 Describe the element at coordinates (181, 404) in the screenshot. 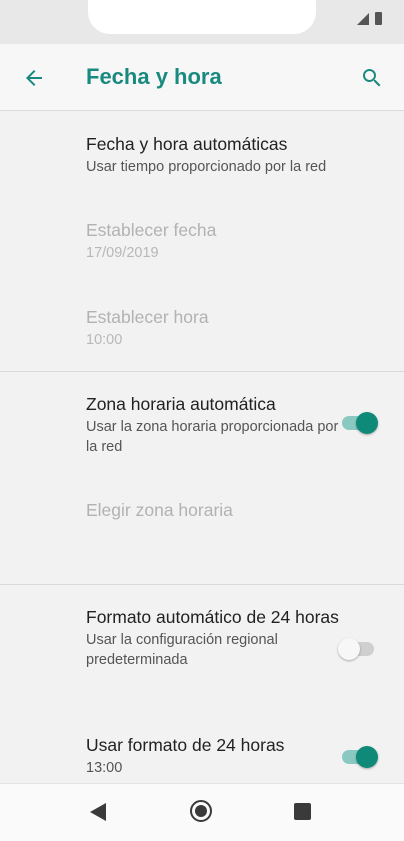

I see `auto-timezone-title: Zona horaria automática` at that location.